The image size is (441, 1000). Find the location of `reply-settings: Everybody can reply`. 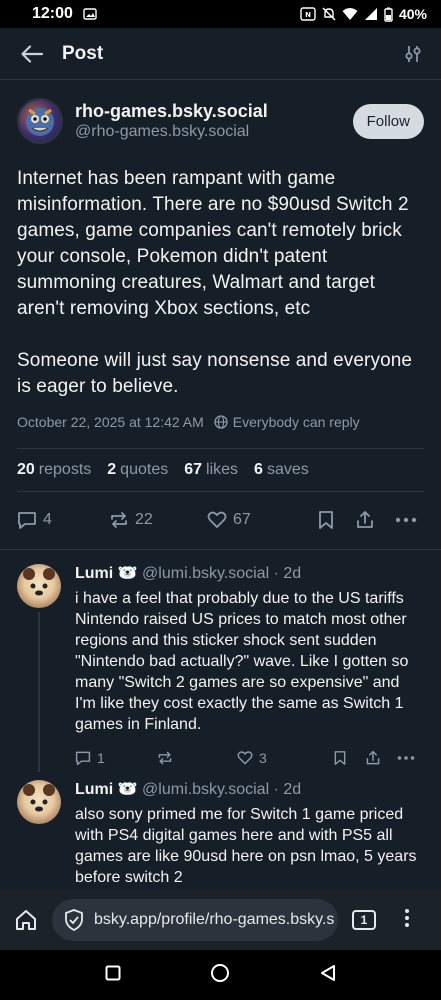

reply-settings: Everybody can reply is located at coordinates (287, 422).